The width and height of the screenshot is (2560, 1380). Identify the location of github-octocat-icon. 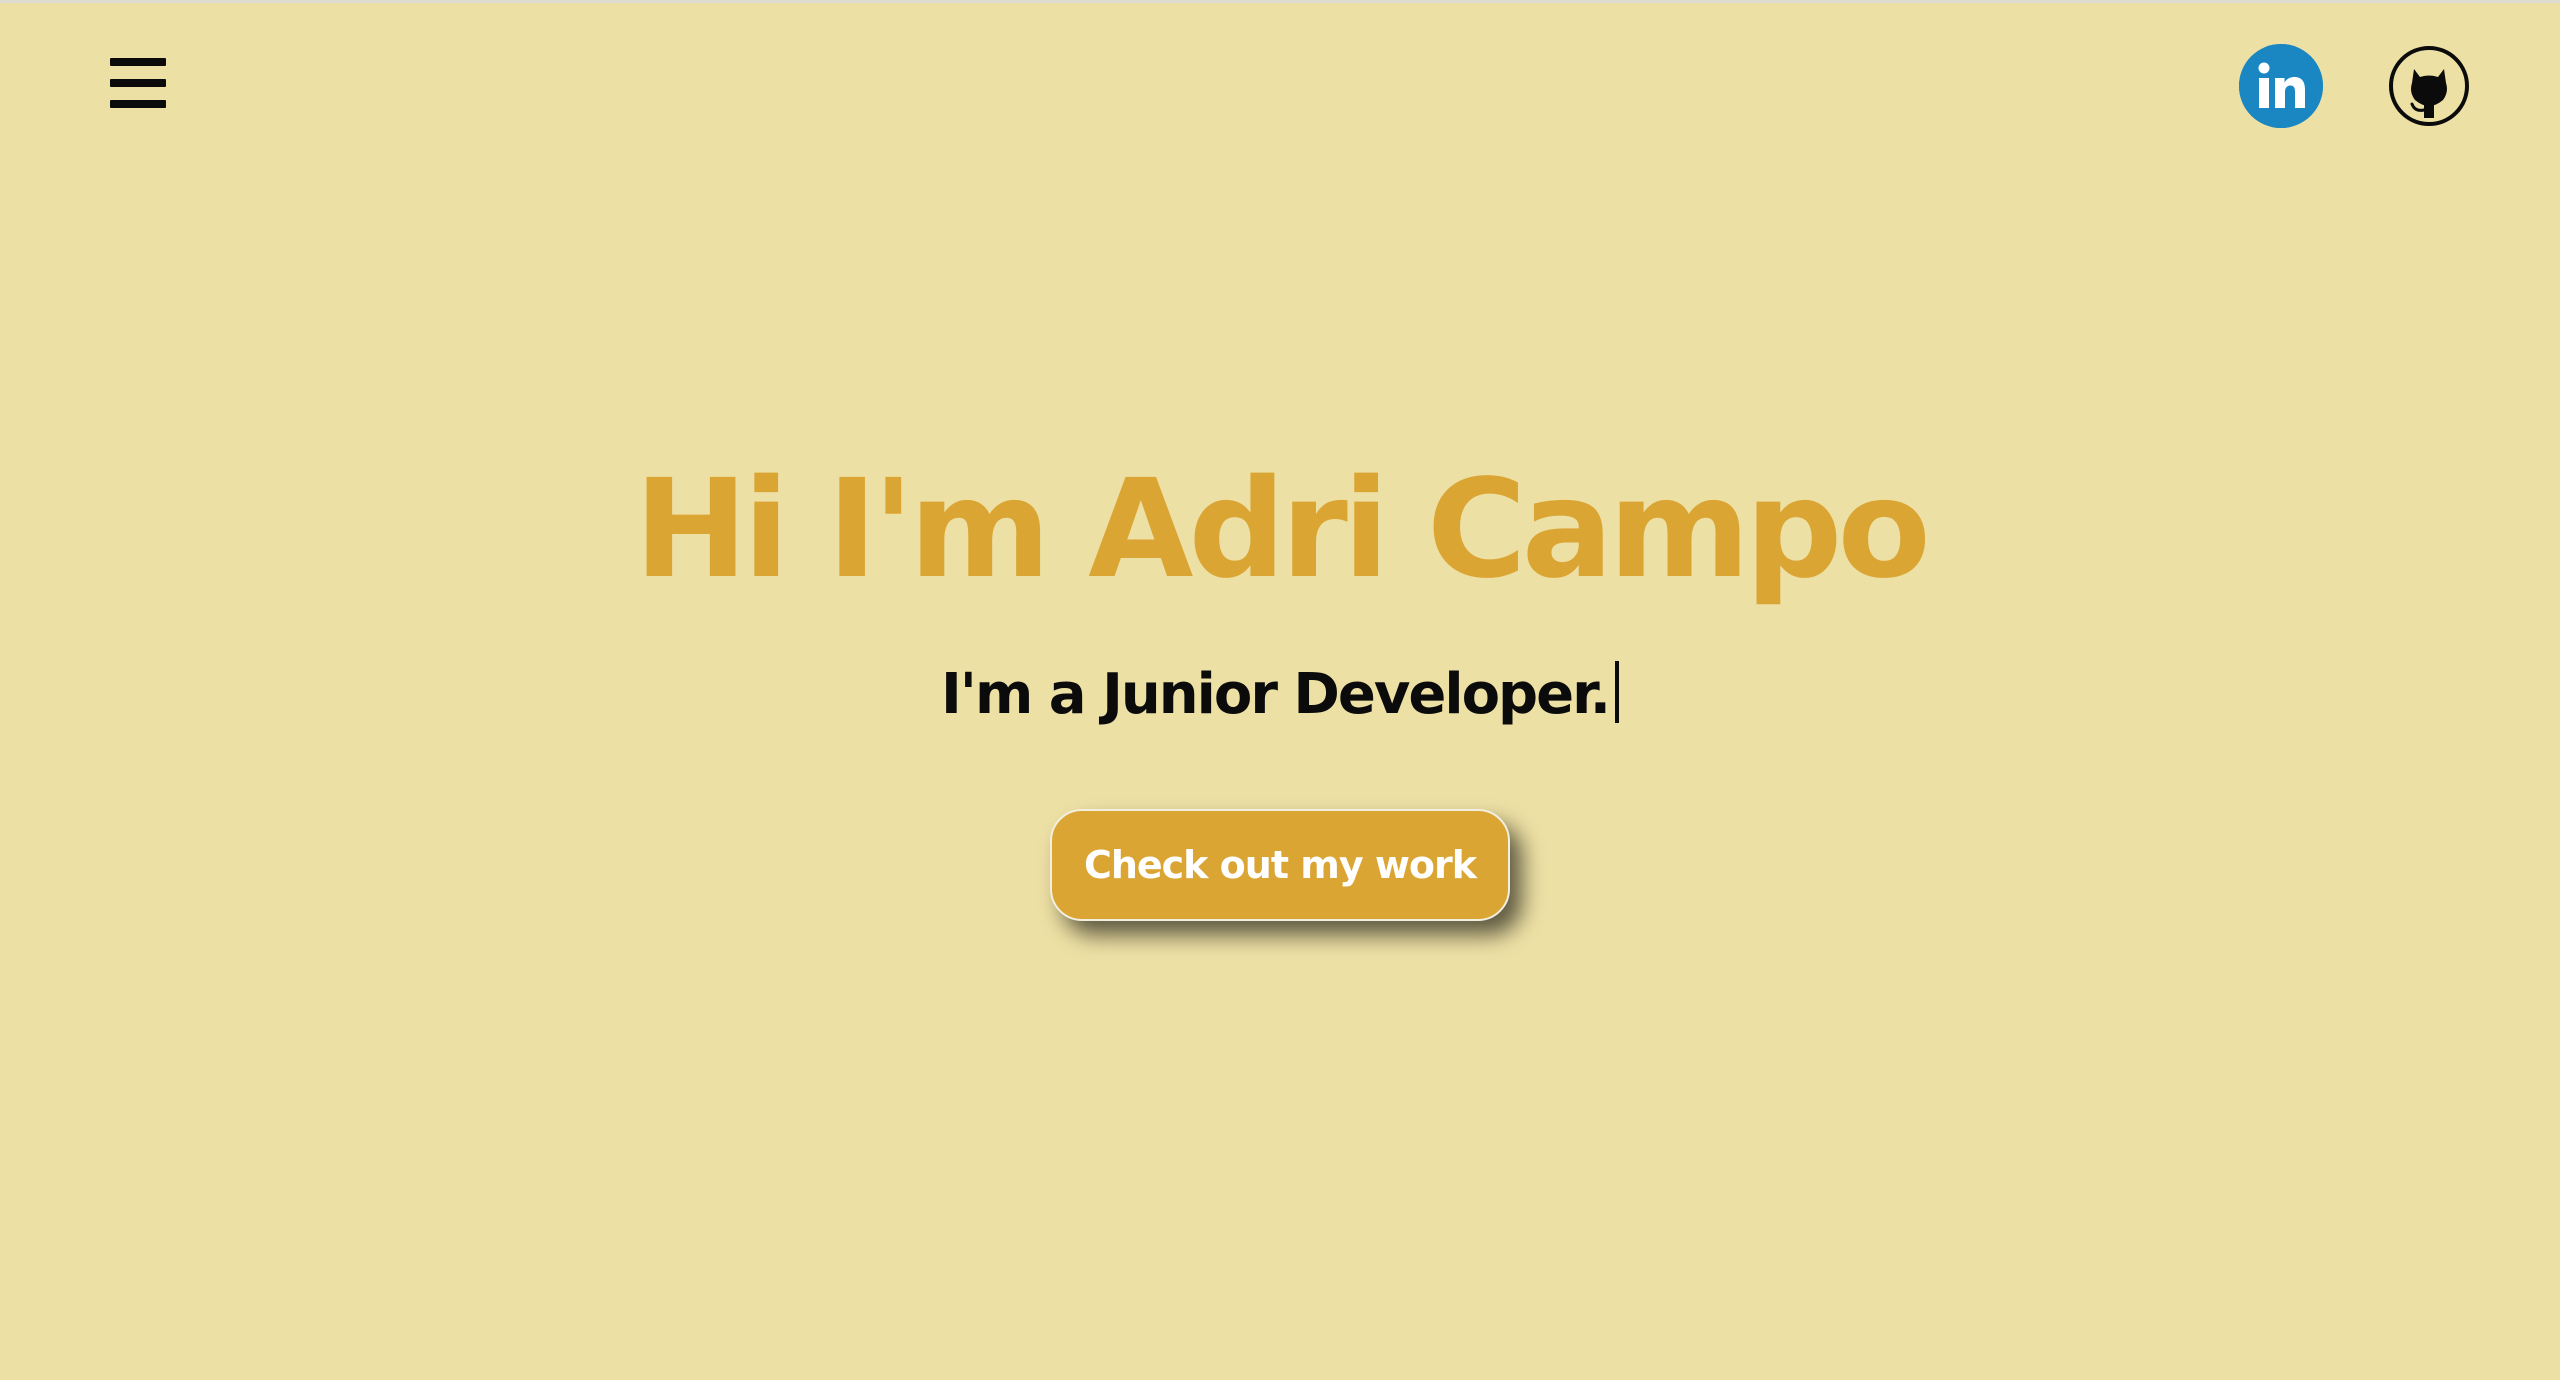
(2429, 86).